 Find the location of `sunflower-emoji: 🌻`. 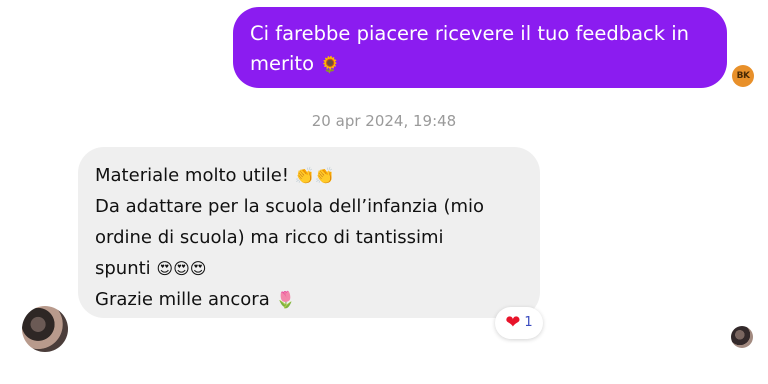

sunflower-emoji: 🌻 is located at coordinates (330, 64).